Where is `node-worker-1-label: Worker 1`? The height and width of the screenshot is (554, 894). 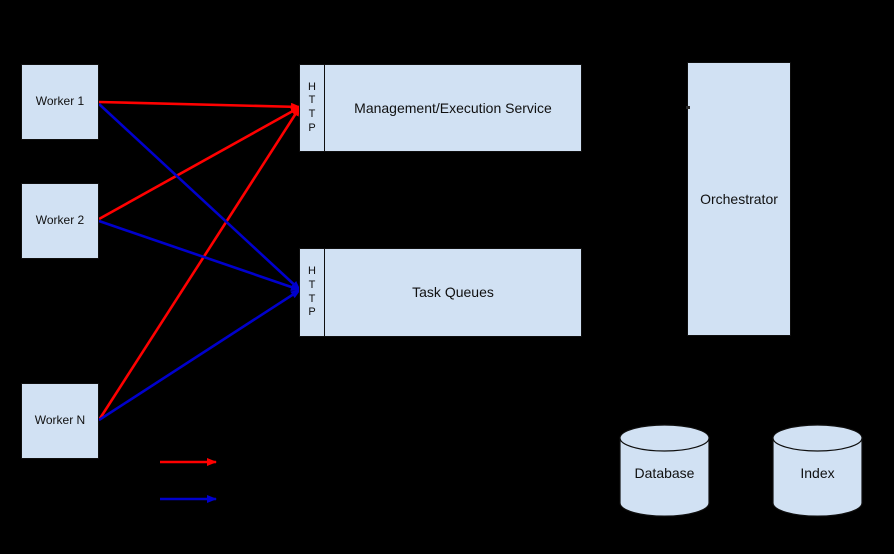
node-worker-1-label: Worker 1 is located at coordinates (60, 101).